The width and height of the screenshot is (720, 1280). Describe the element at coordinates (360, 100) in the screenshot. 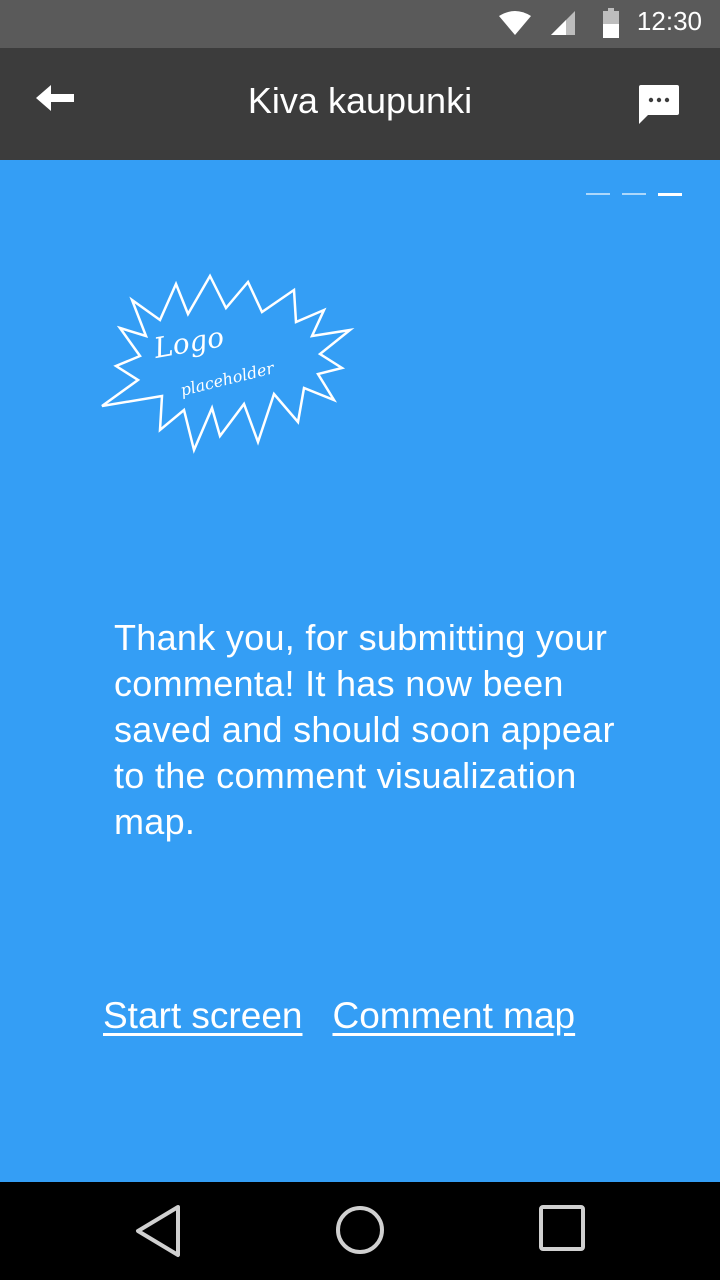

I see `app-title: Kiva kaupunki` at that location.